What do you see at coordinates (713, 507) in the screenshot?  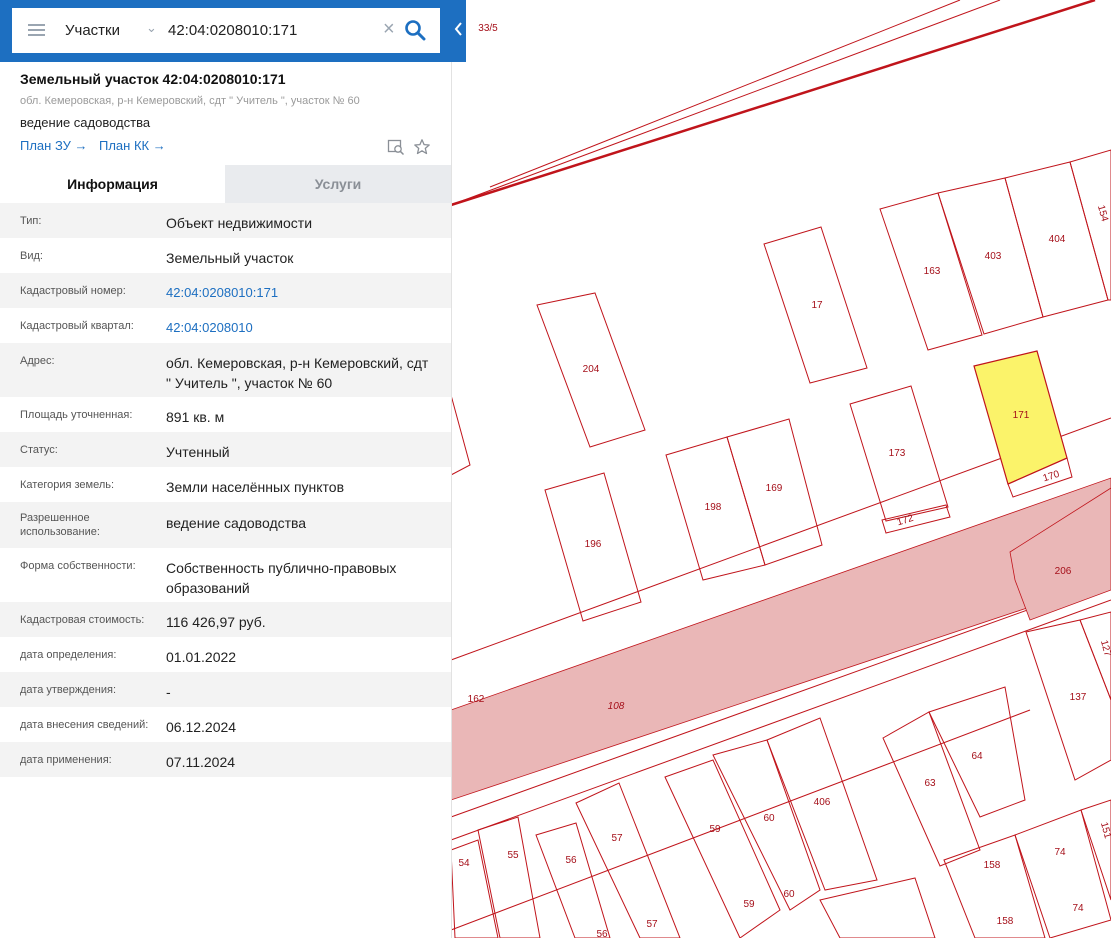 I see `map-label: 198` at bounding box center [713, 507].